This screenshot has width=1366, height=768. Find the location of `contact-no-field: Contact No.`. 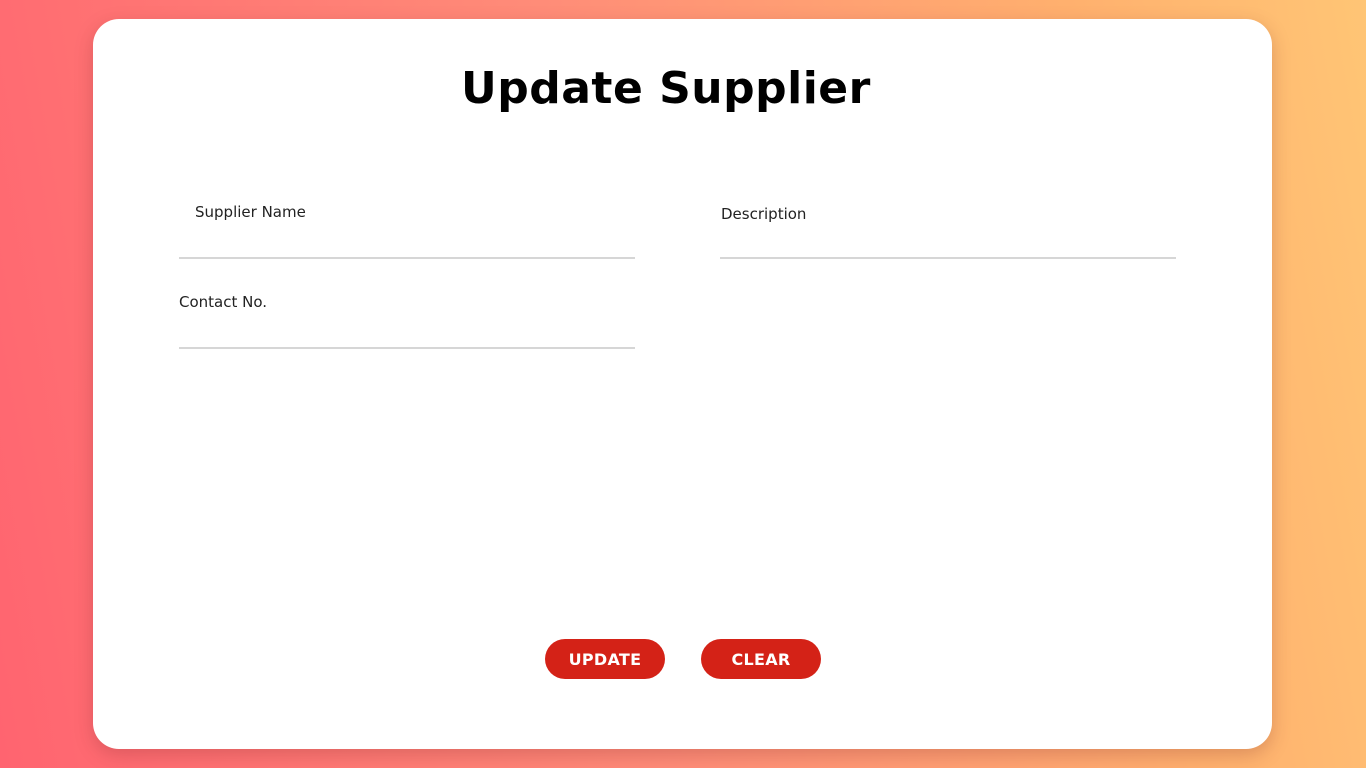

contact-no-field: Contact No. is located at coordinates (407, 316).